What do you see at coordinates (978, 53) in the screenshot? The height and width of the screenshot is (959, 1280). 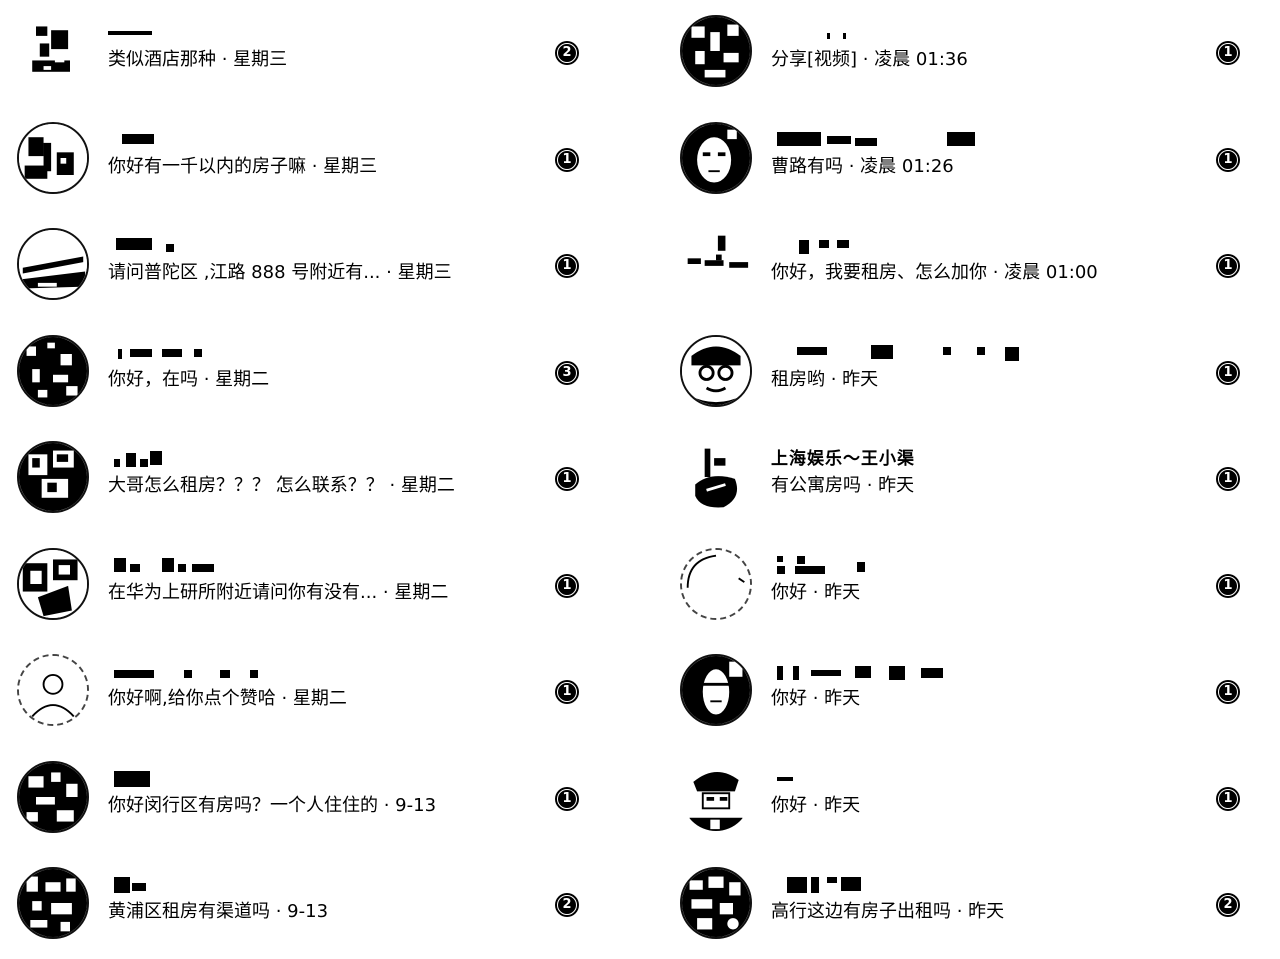 I see `conversation-item: 分享[视频] · 凌晨 01:36 1` at bounding box center [978, 53].